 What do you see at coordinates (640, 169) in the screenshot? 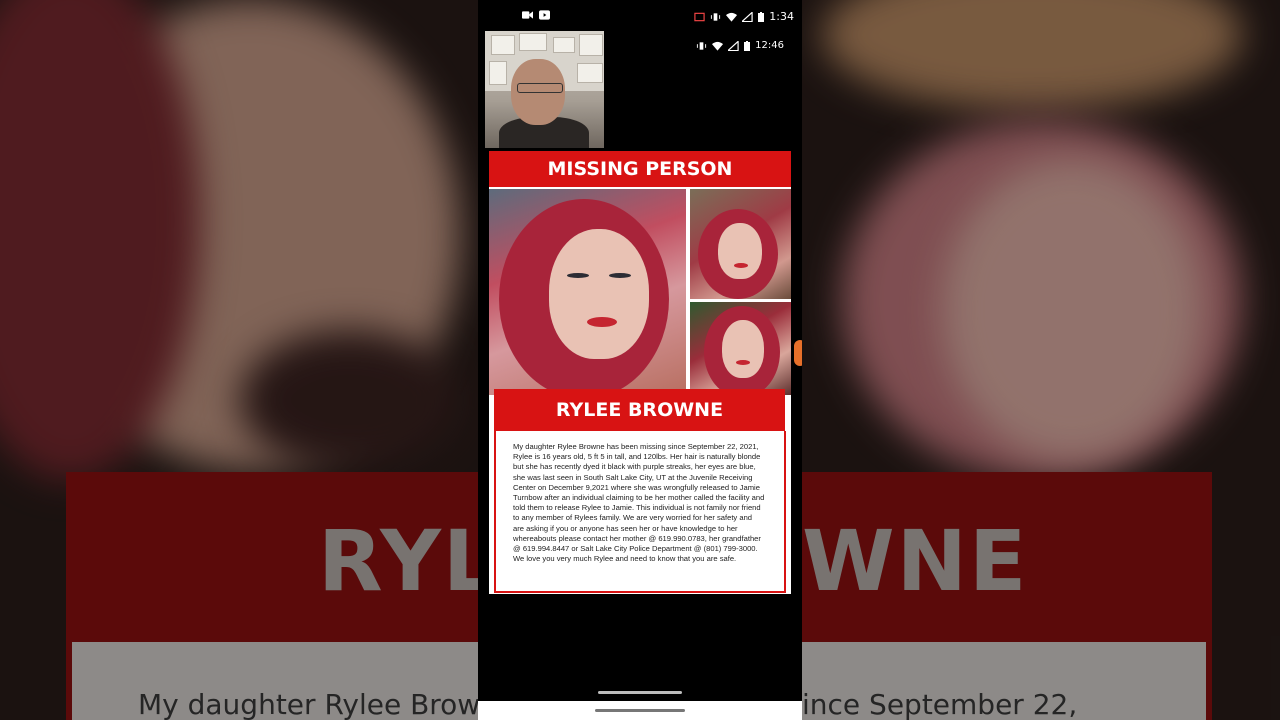
I see `poster-header: MISSING PERSON` at bounding box center [640, 169].